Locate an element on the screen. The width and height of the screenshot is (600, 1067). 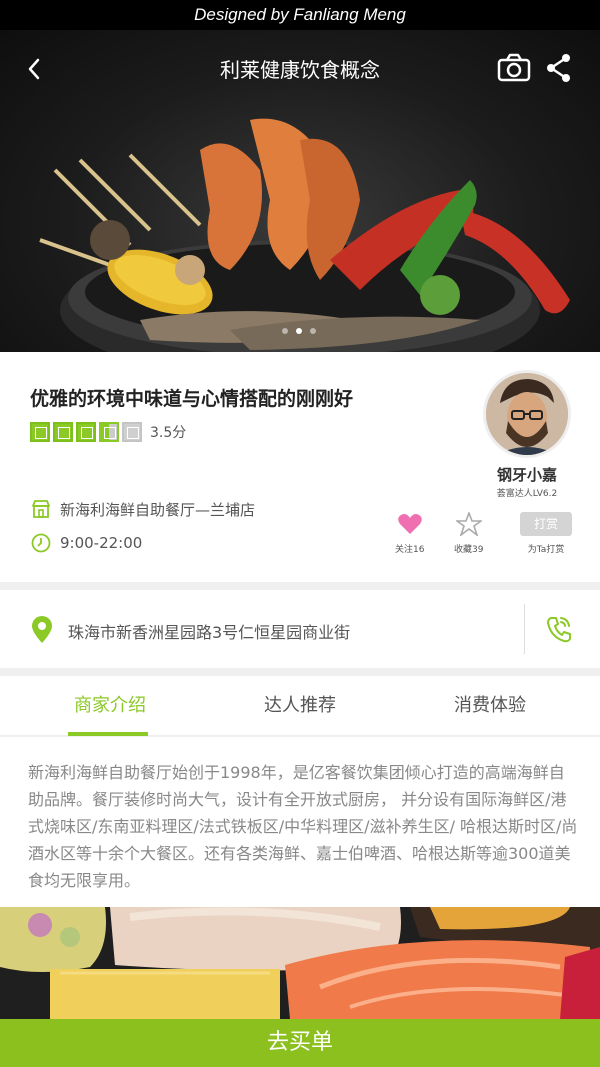
business-hours: 9:00-22:00 is located at coordinates (101, 543).